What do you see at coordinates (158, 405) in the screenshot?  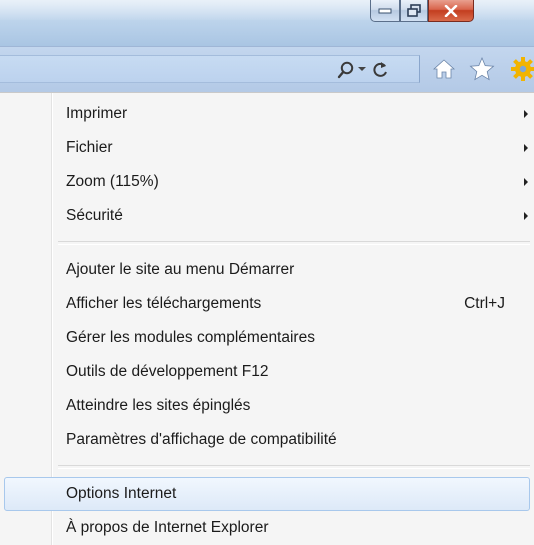 I see `menu-item-label: Atteindre les sites épinglés` at bounding box center [158, 405].